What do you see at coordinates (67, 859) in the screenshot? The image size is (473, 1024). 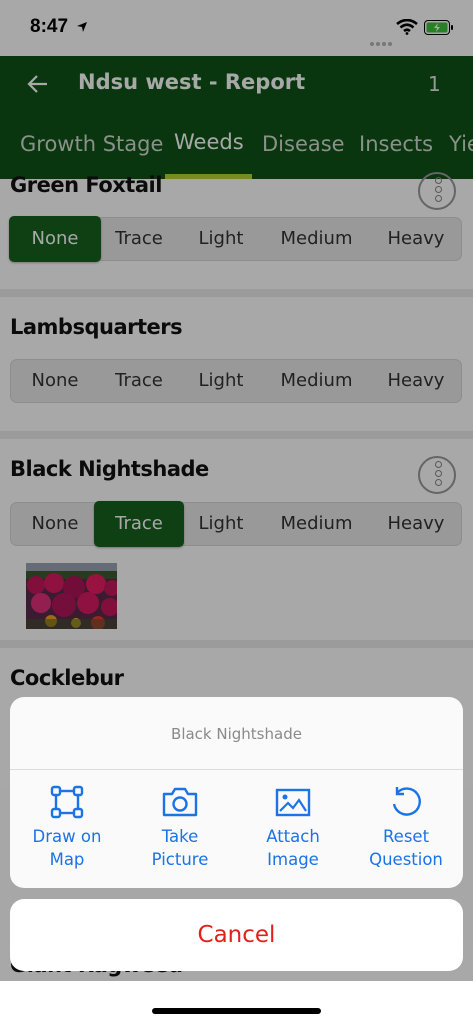 I see `action-label-line2: Map` at bounding box center [67, 859].